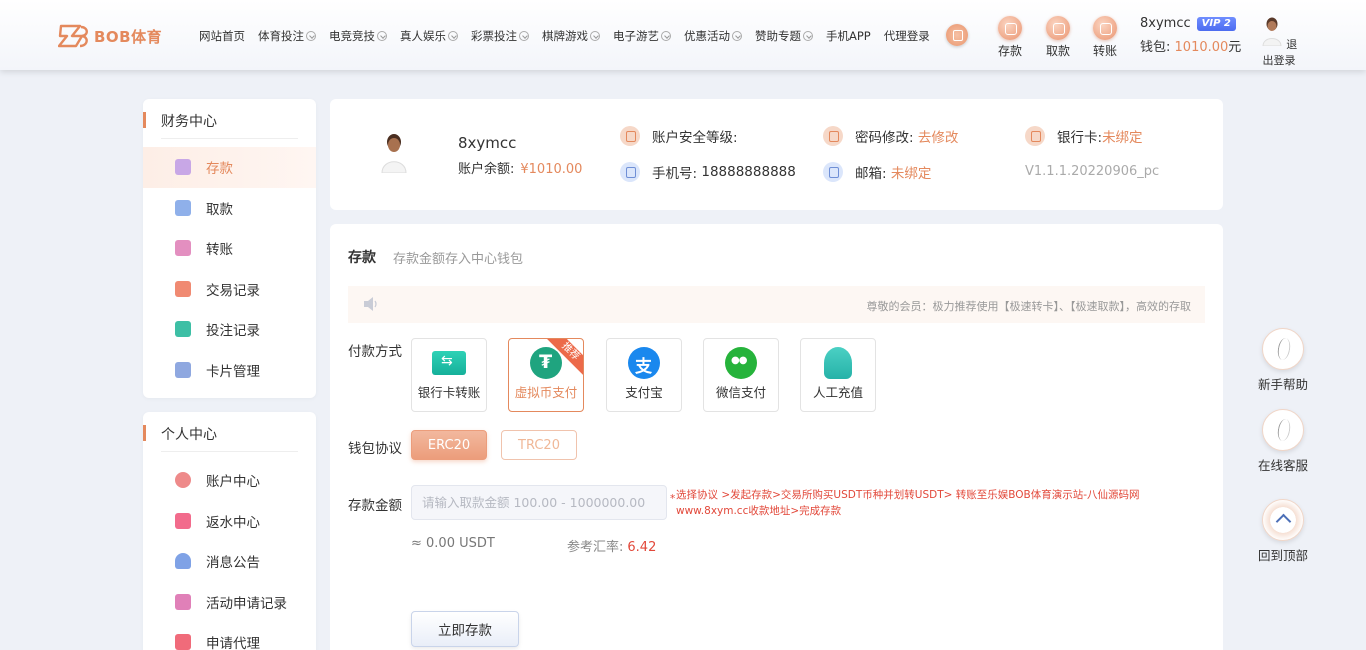 This screenshot has height=650, width=1366. What do you see at coordinates (229, 561) in the screenshot?
I see `sidebar-item-announcements: 消息公告` at bounding box center [229, 561].